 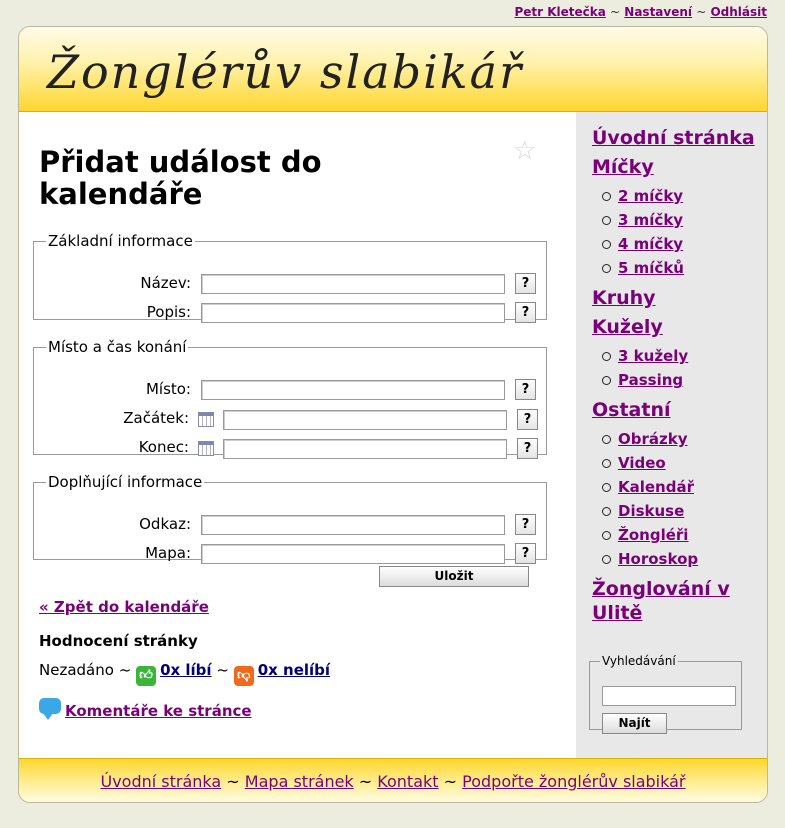 What do you see at coordinates (525, 524) in the screenshot?
I see `link-help-button: ?` at bounding box center [525, 524].